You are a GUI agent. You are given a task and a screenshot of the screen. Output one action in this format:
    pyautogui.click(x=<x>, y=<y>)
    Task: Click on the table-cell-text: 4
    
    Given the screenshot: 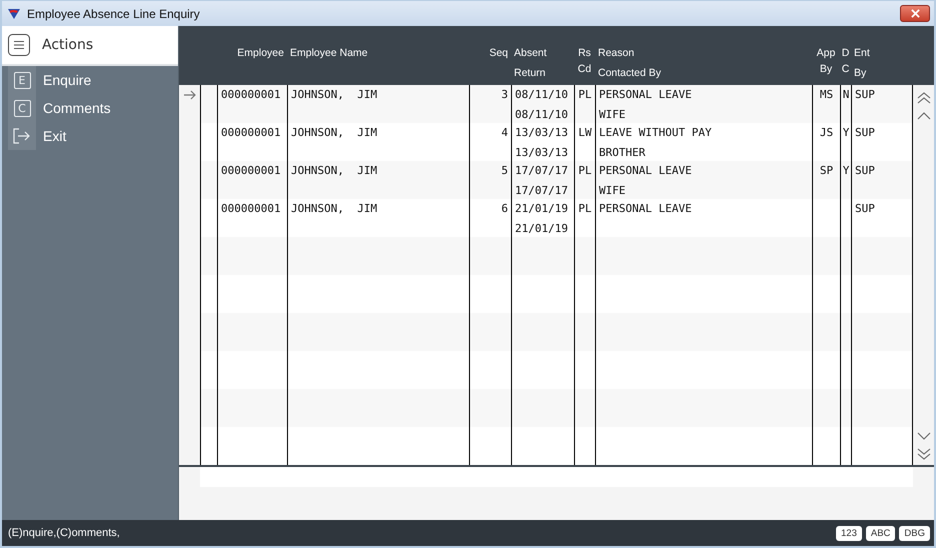 What is the action you would take?
    pyautogui.click(x=504, y=133)
    